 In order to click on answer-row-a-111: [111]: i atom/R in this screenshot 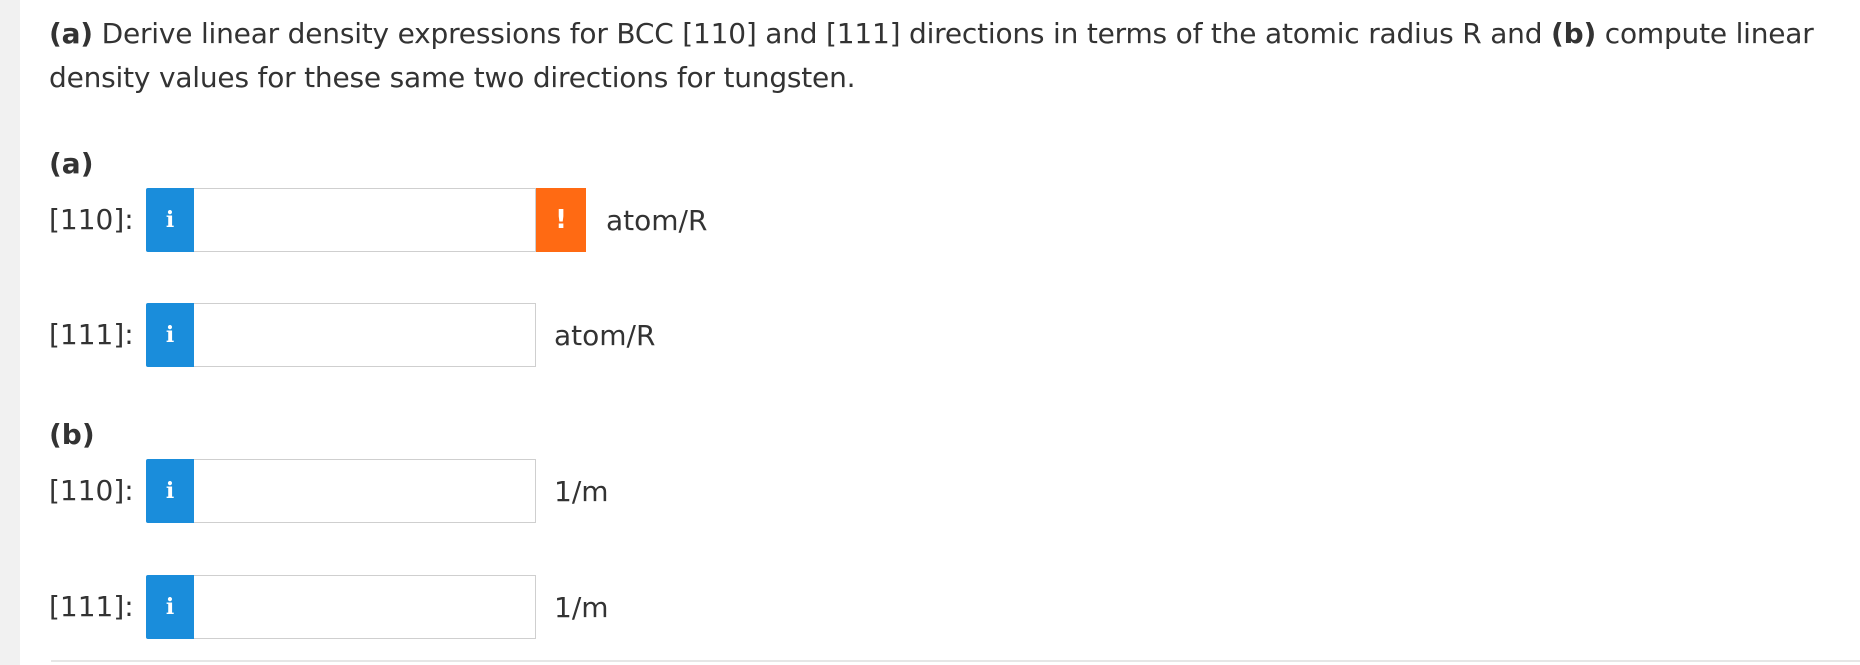, I will do `click(352, 335)`.